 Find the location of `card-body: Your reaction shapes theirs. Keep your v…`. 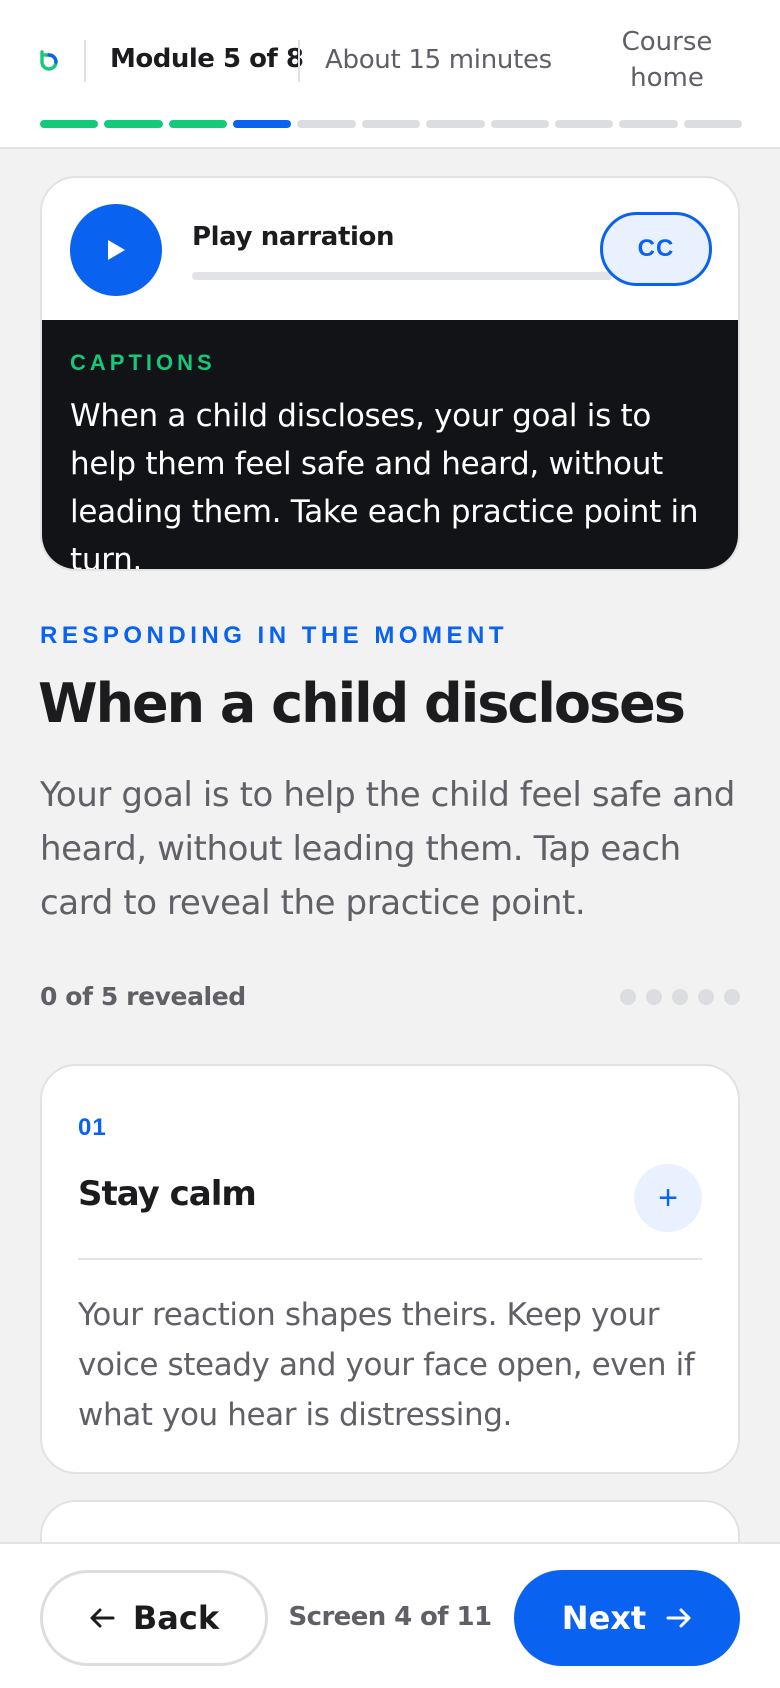

card-body: Your reaction shapes theirs. Keep your v… is located at coordinates (386, 1365).